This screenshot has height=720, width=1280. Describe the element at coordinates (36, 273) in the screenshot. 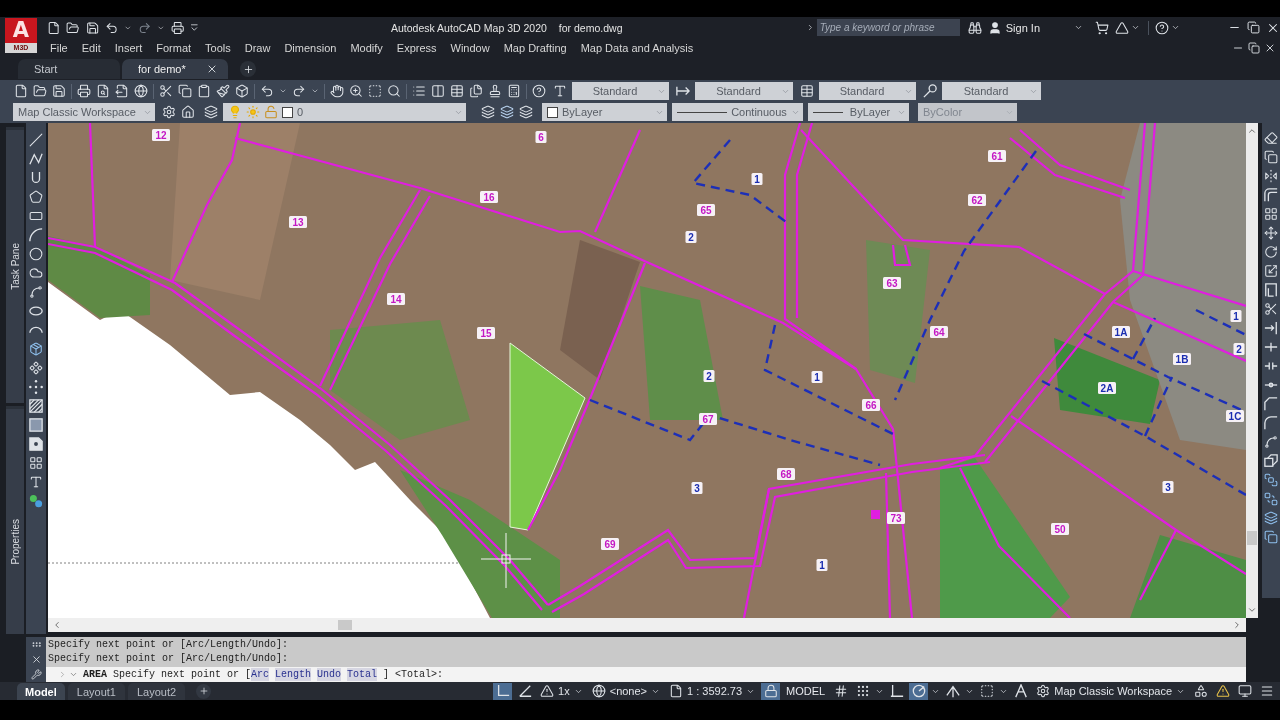

I see `cloud-icon` at that location.